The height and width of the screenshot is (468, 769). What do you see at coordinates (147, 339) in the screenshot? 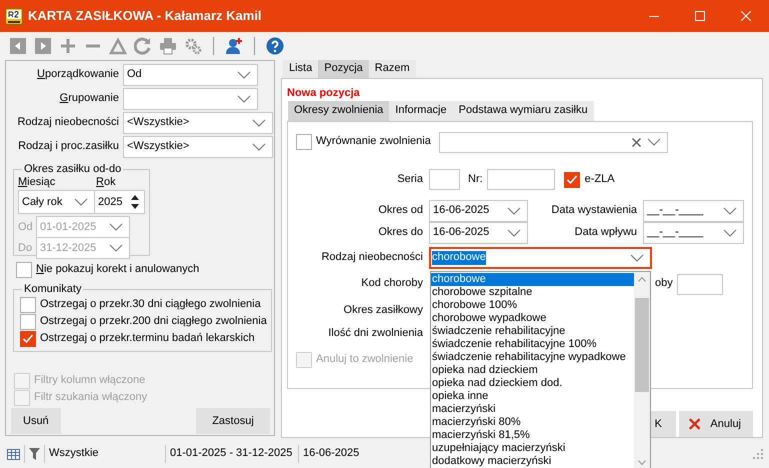
I see `checkbox-label: Ostrzegaj o przekr.terminu badań lekarskich` at bounding box center [147, 339].